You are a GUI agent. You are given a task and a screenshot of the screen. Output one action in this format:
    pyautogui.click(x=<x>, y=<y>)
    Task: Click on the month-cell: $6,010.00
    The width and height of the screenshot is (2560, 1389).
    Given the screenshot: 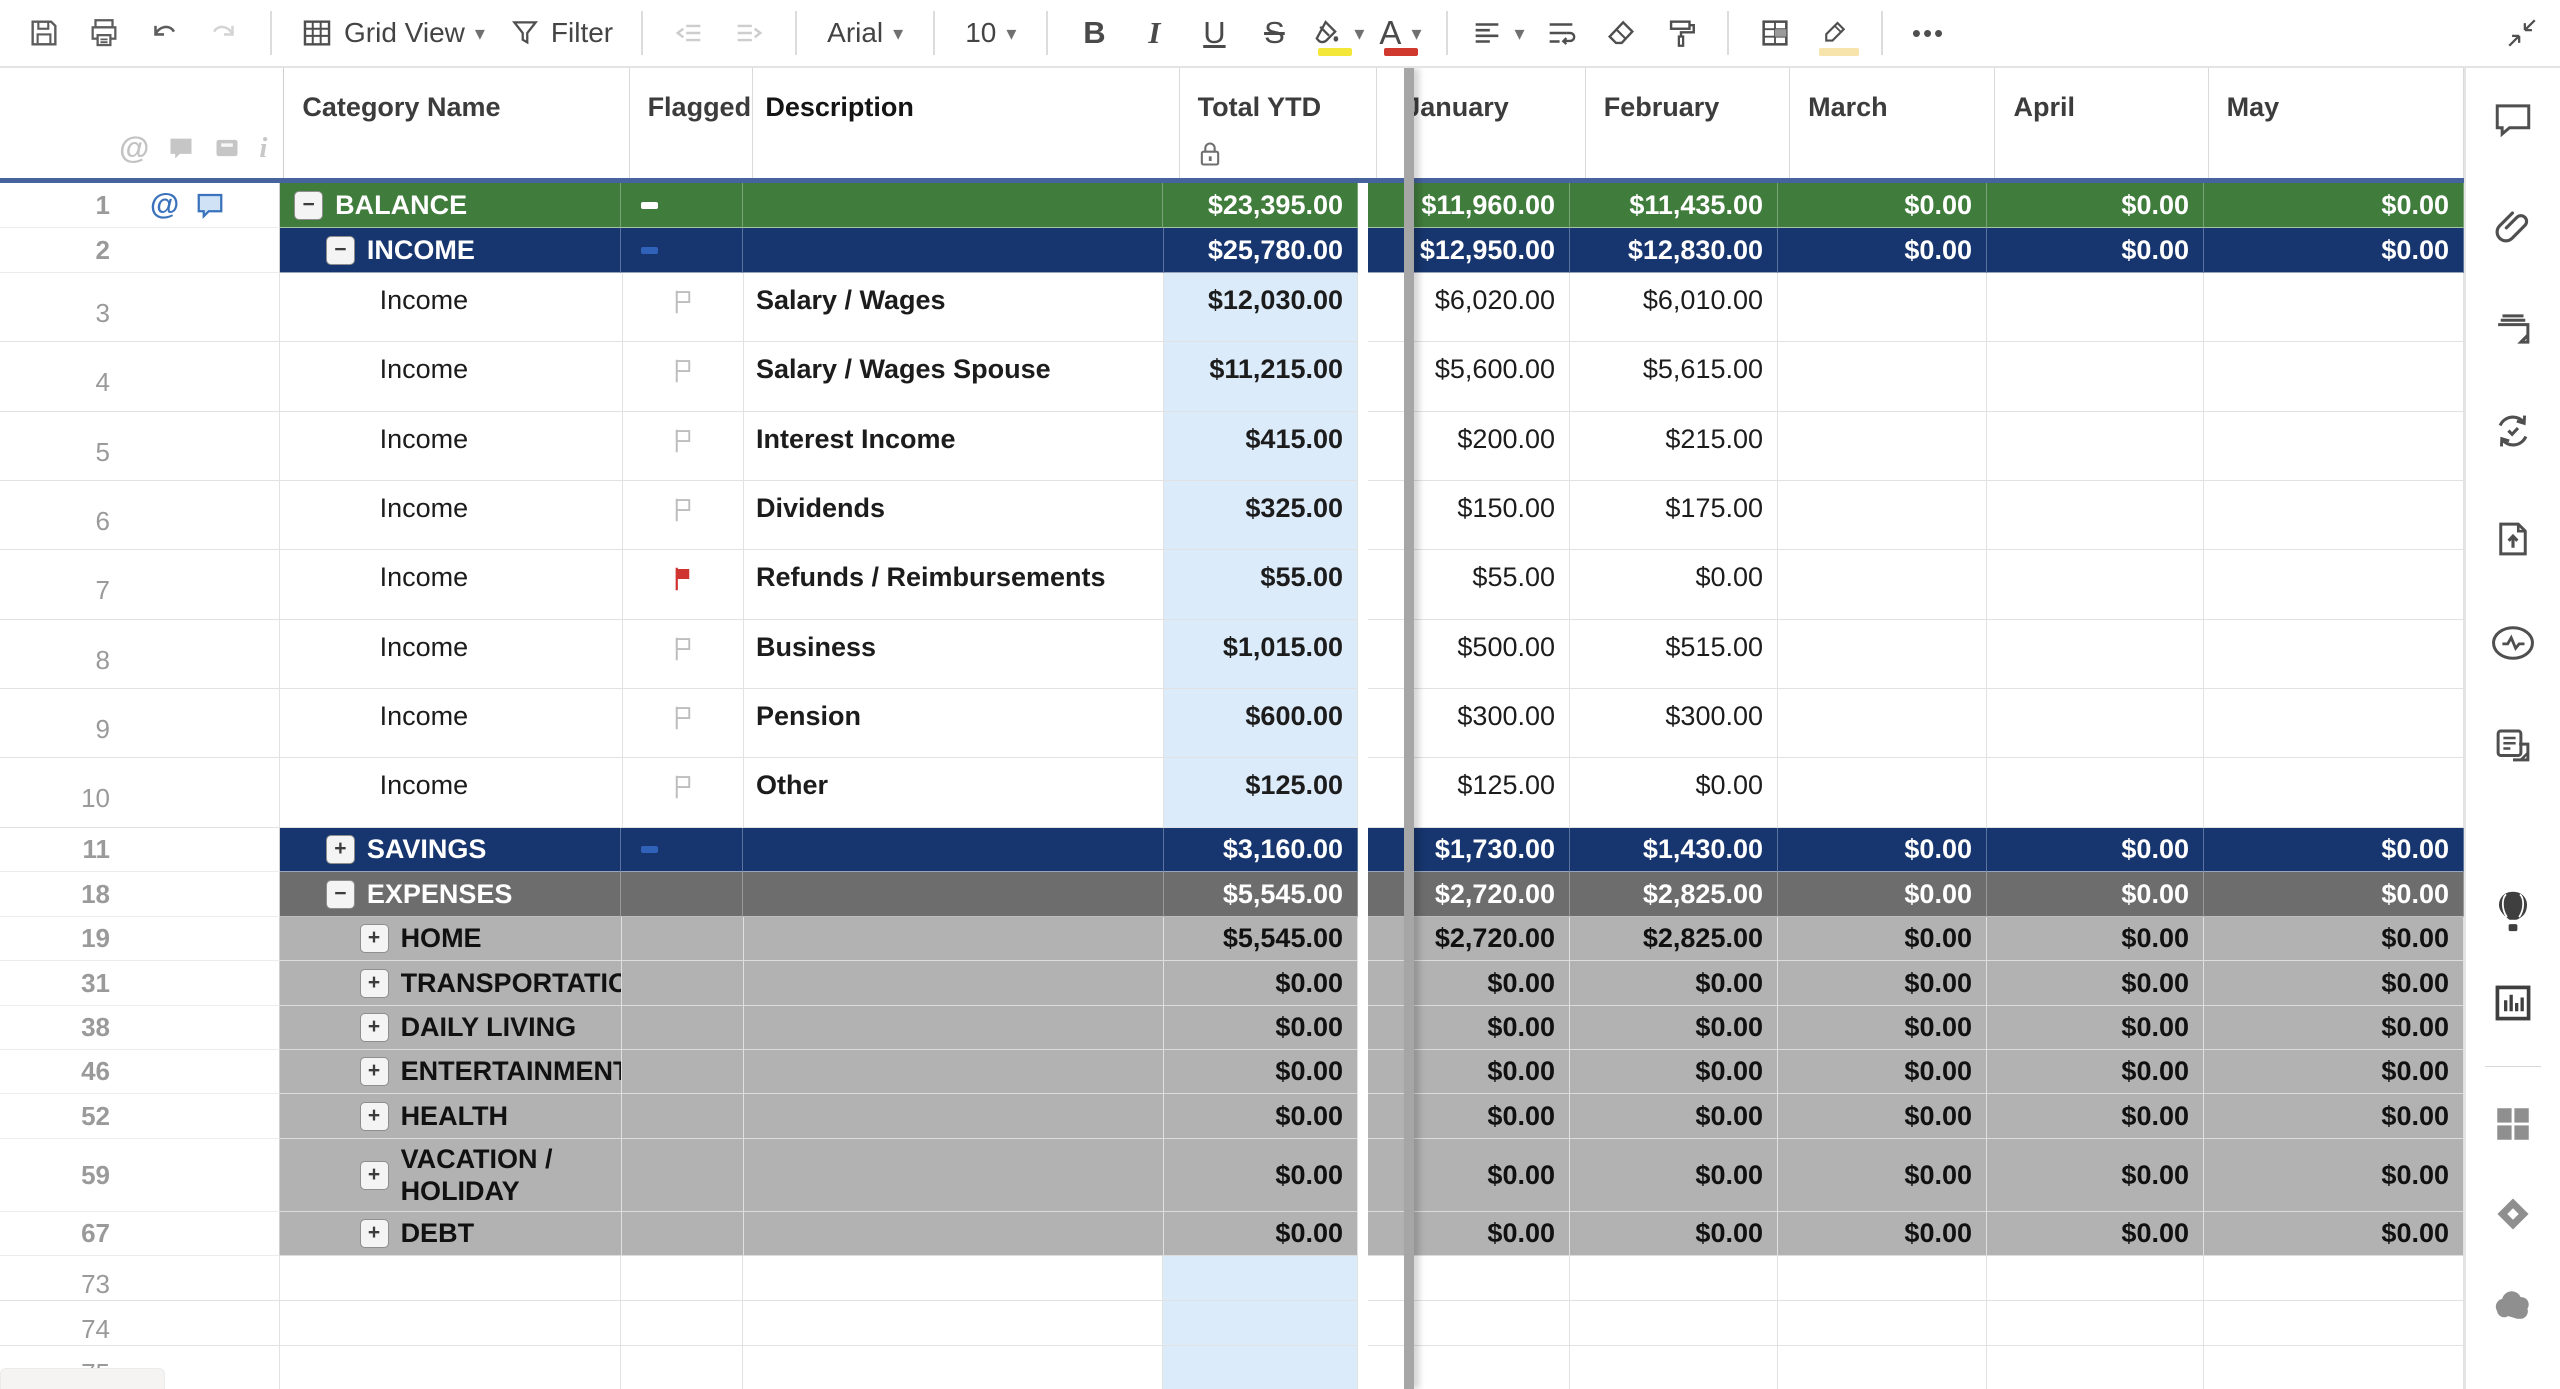 What is the action you would take?
    pyautogui.click(x=1674, y=307)
    